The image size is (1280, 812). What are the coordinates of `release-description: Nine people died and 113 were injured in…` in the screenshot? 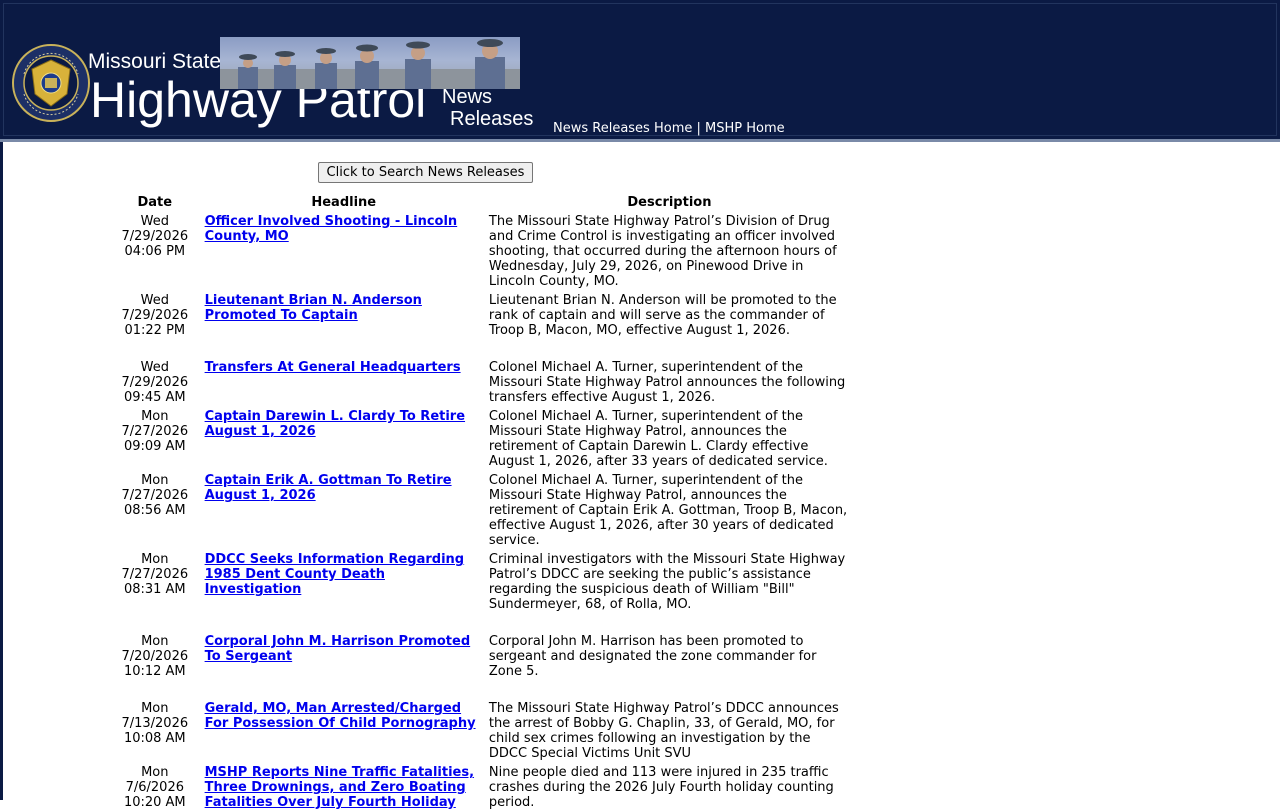 It's located at (661, 787).